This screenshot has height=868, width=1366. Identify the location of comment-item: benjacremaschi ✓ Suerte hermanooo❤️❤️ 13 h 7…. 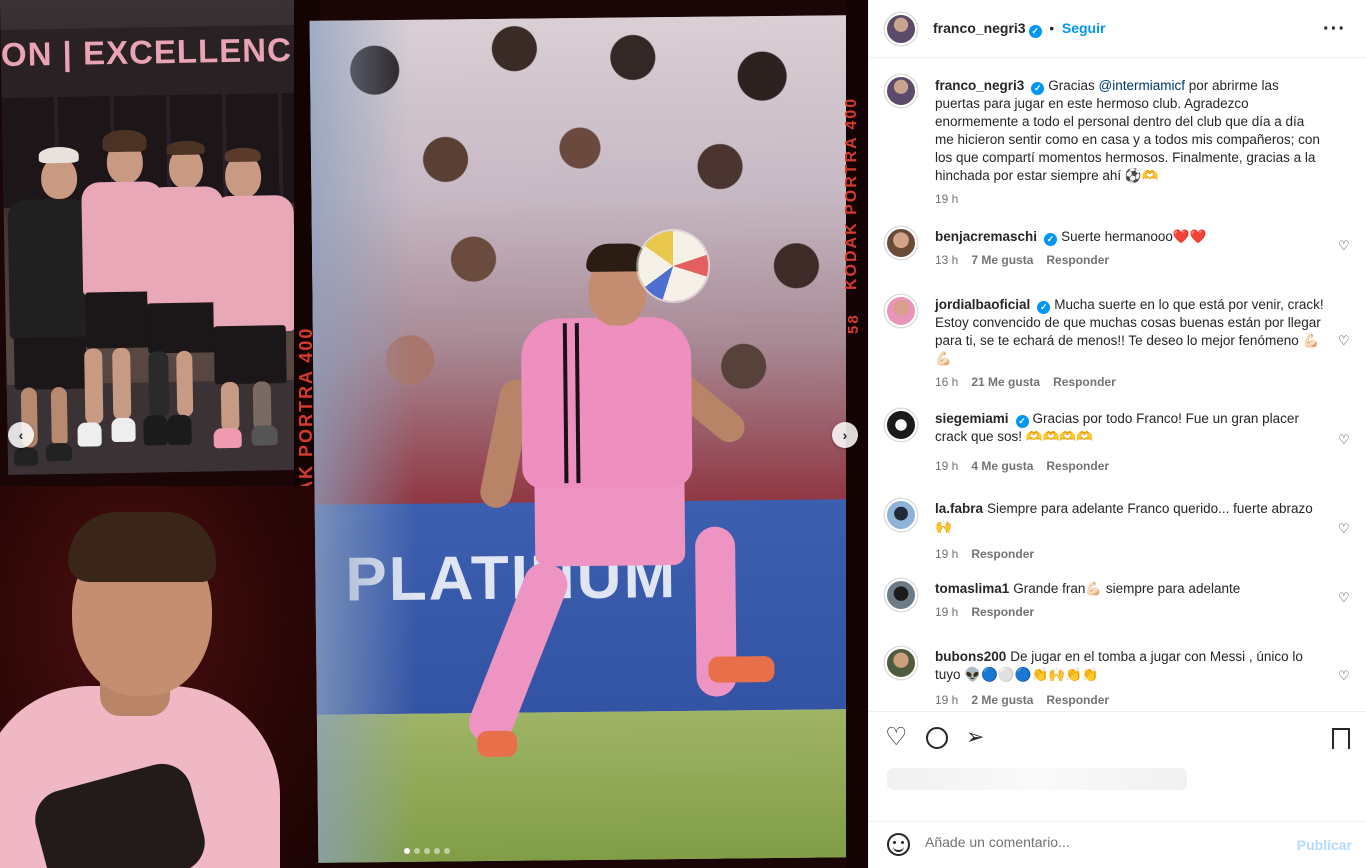
(1119, 247).